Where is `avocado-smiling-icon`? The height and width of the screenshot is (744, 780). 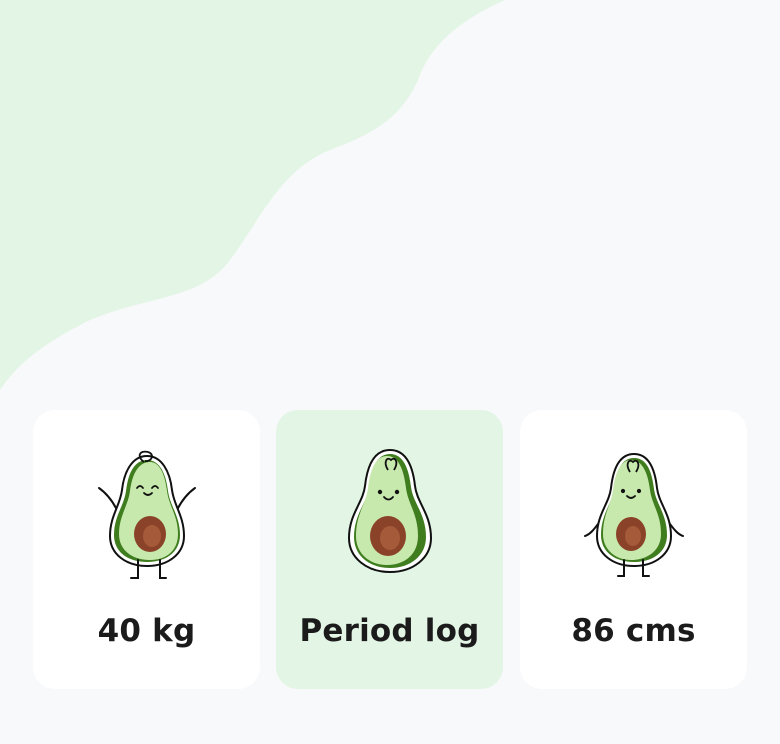 avocado-smiling-icon is located at coordinates (389, 511).